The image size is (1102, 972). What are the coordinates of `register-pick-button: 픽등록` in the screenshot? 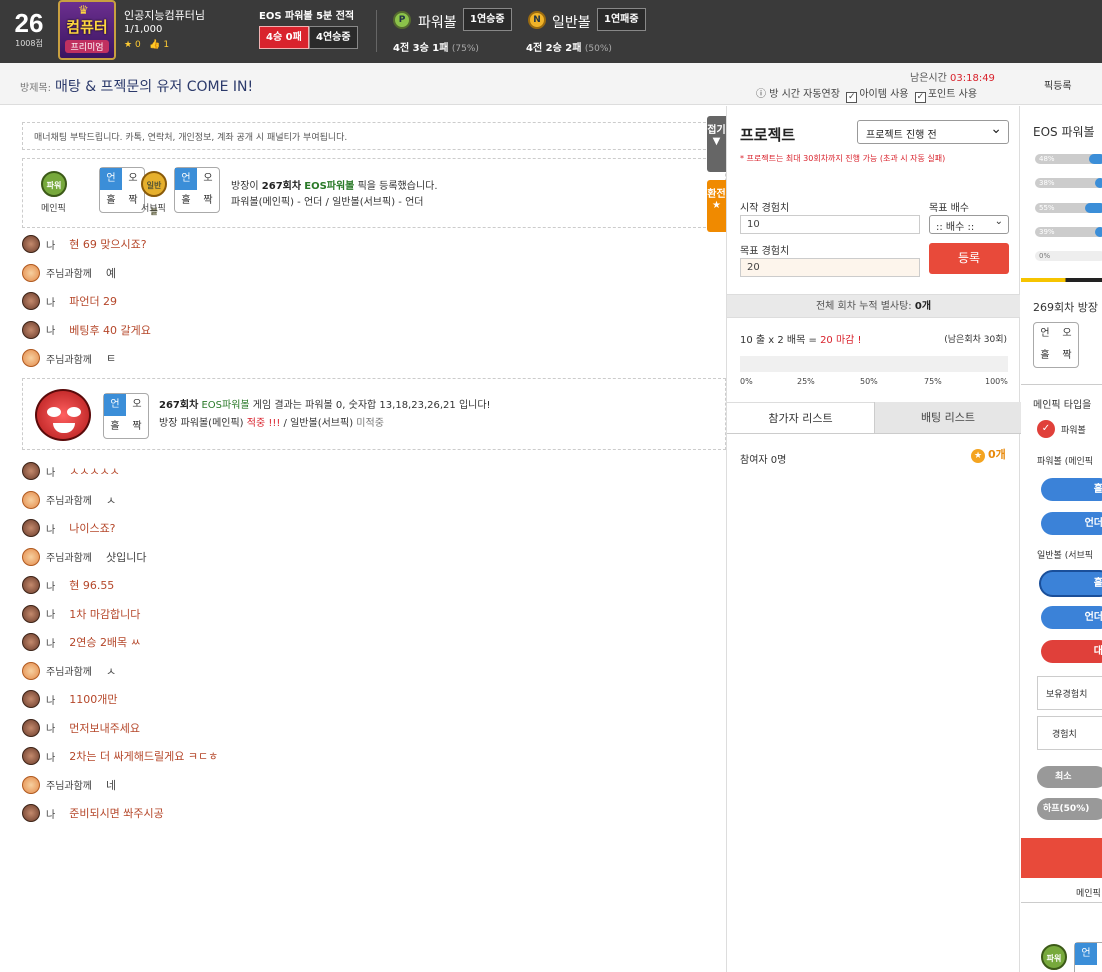 It's located at (1058, 84).